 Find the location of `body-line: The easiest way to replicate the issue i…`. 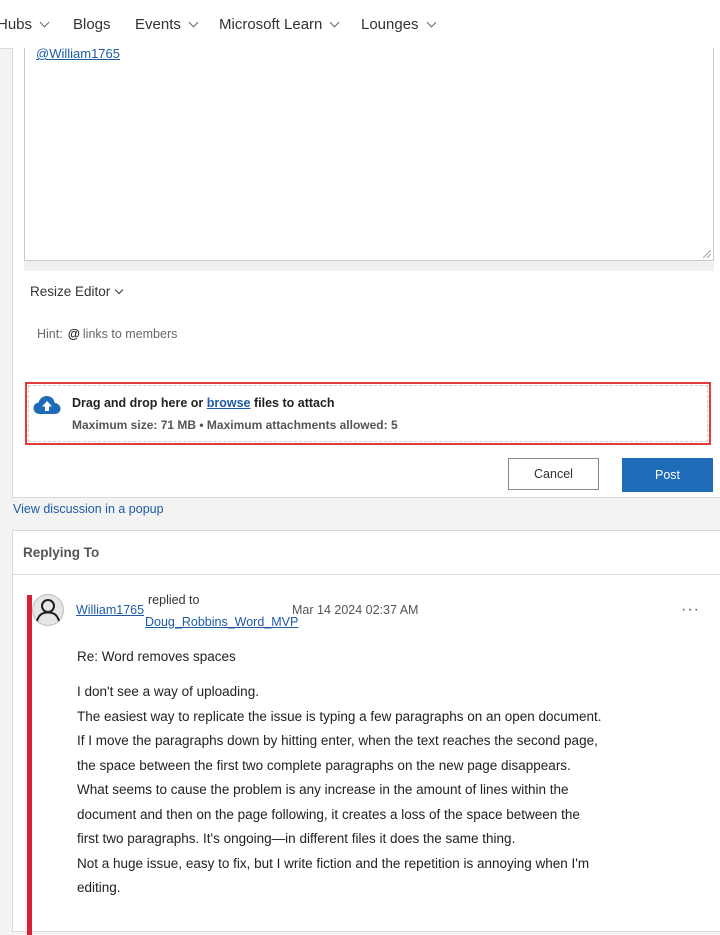

body-line: The easiest way to replicate the issue i… is located at coordinates (339, 716).